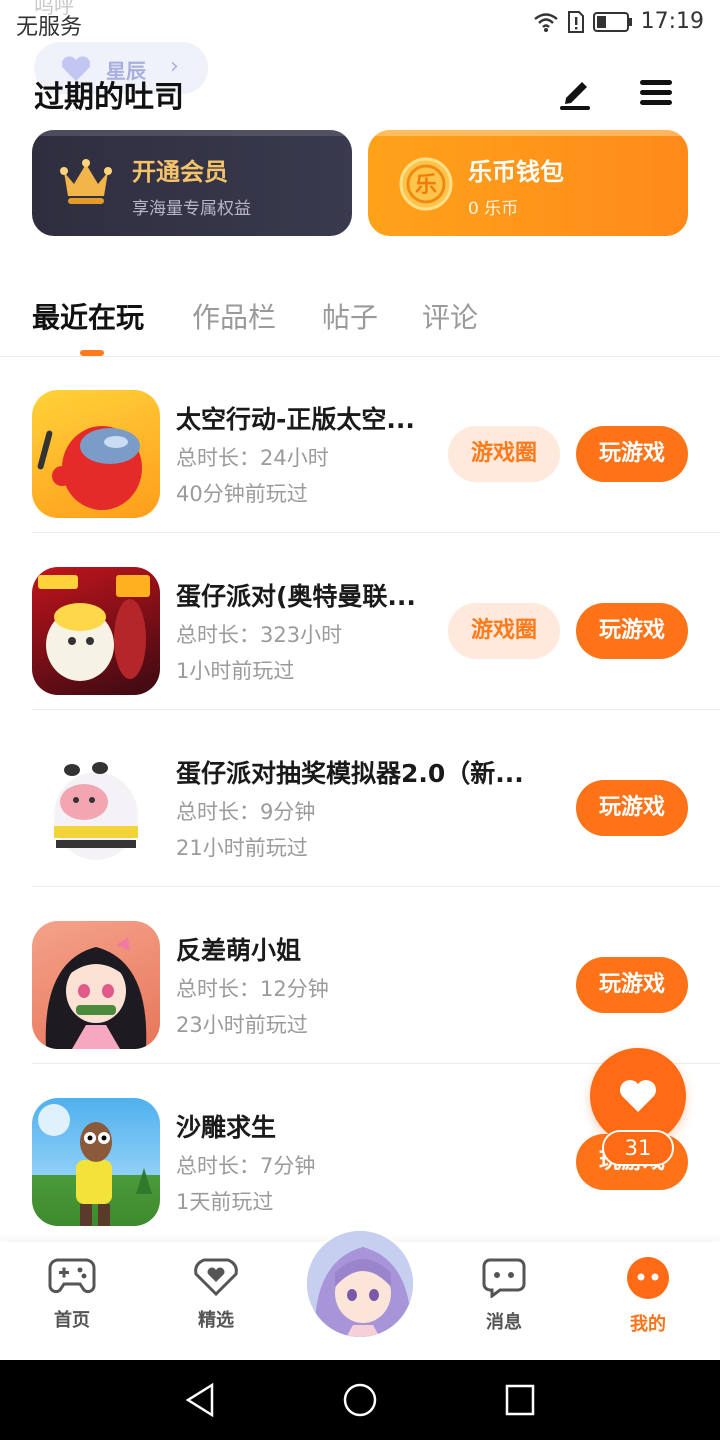  What do you see at coordinates (246, 812) in the screenshot?
I see `game-duration: 总时长：9分钟` at bounding box center [246, 812].